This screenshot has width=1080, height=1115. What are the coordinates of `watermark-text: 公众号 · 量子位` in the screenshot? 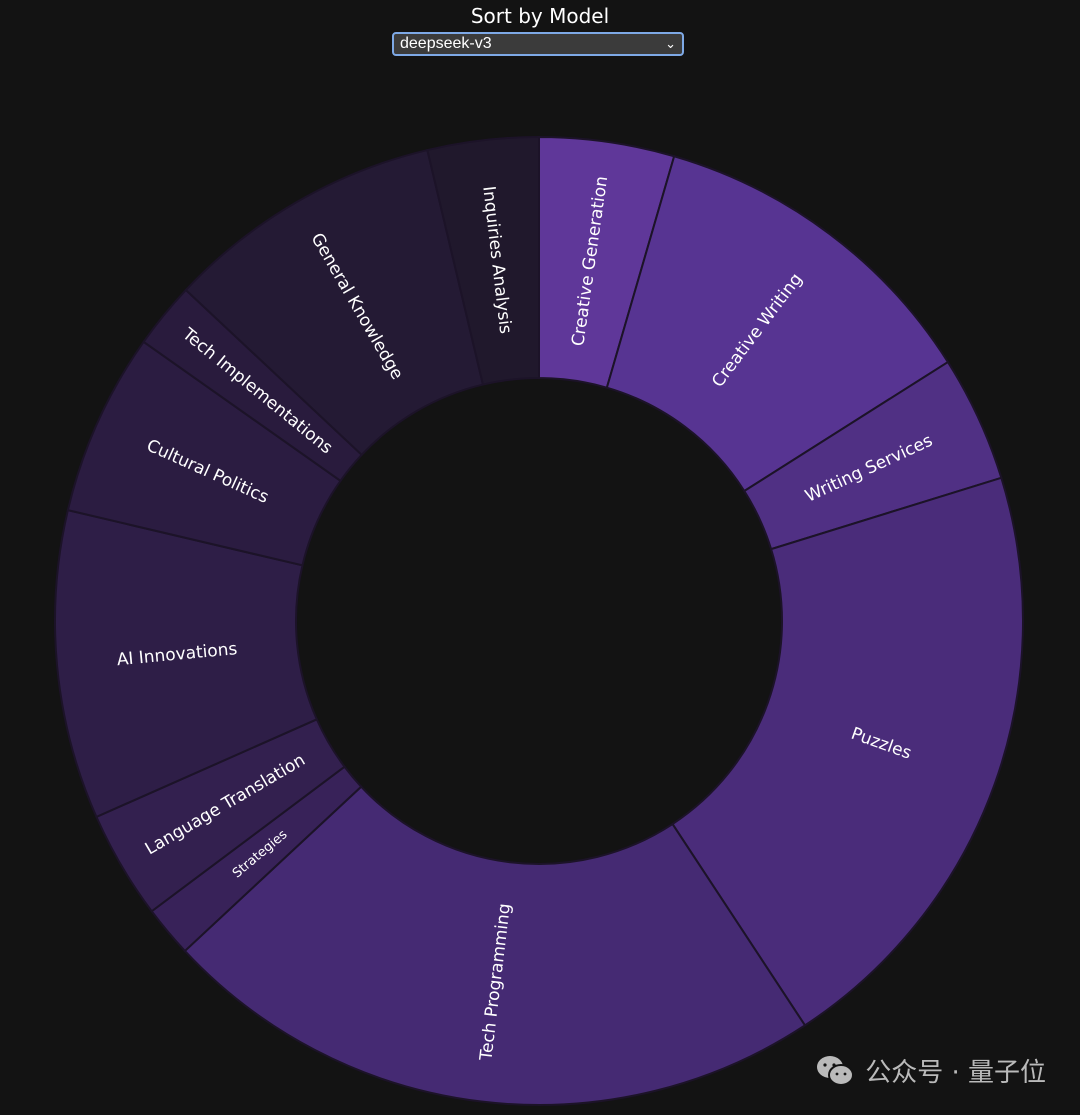 It's located at (955, 1073).